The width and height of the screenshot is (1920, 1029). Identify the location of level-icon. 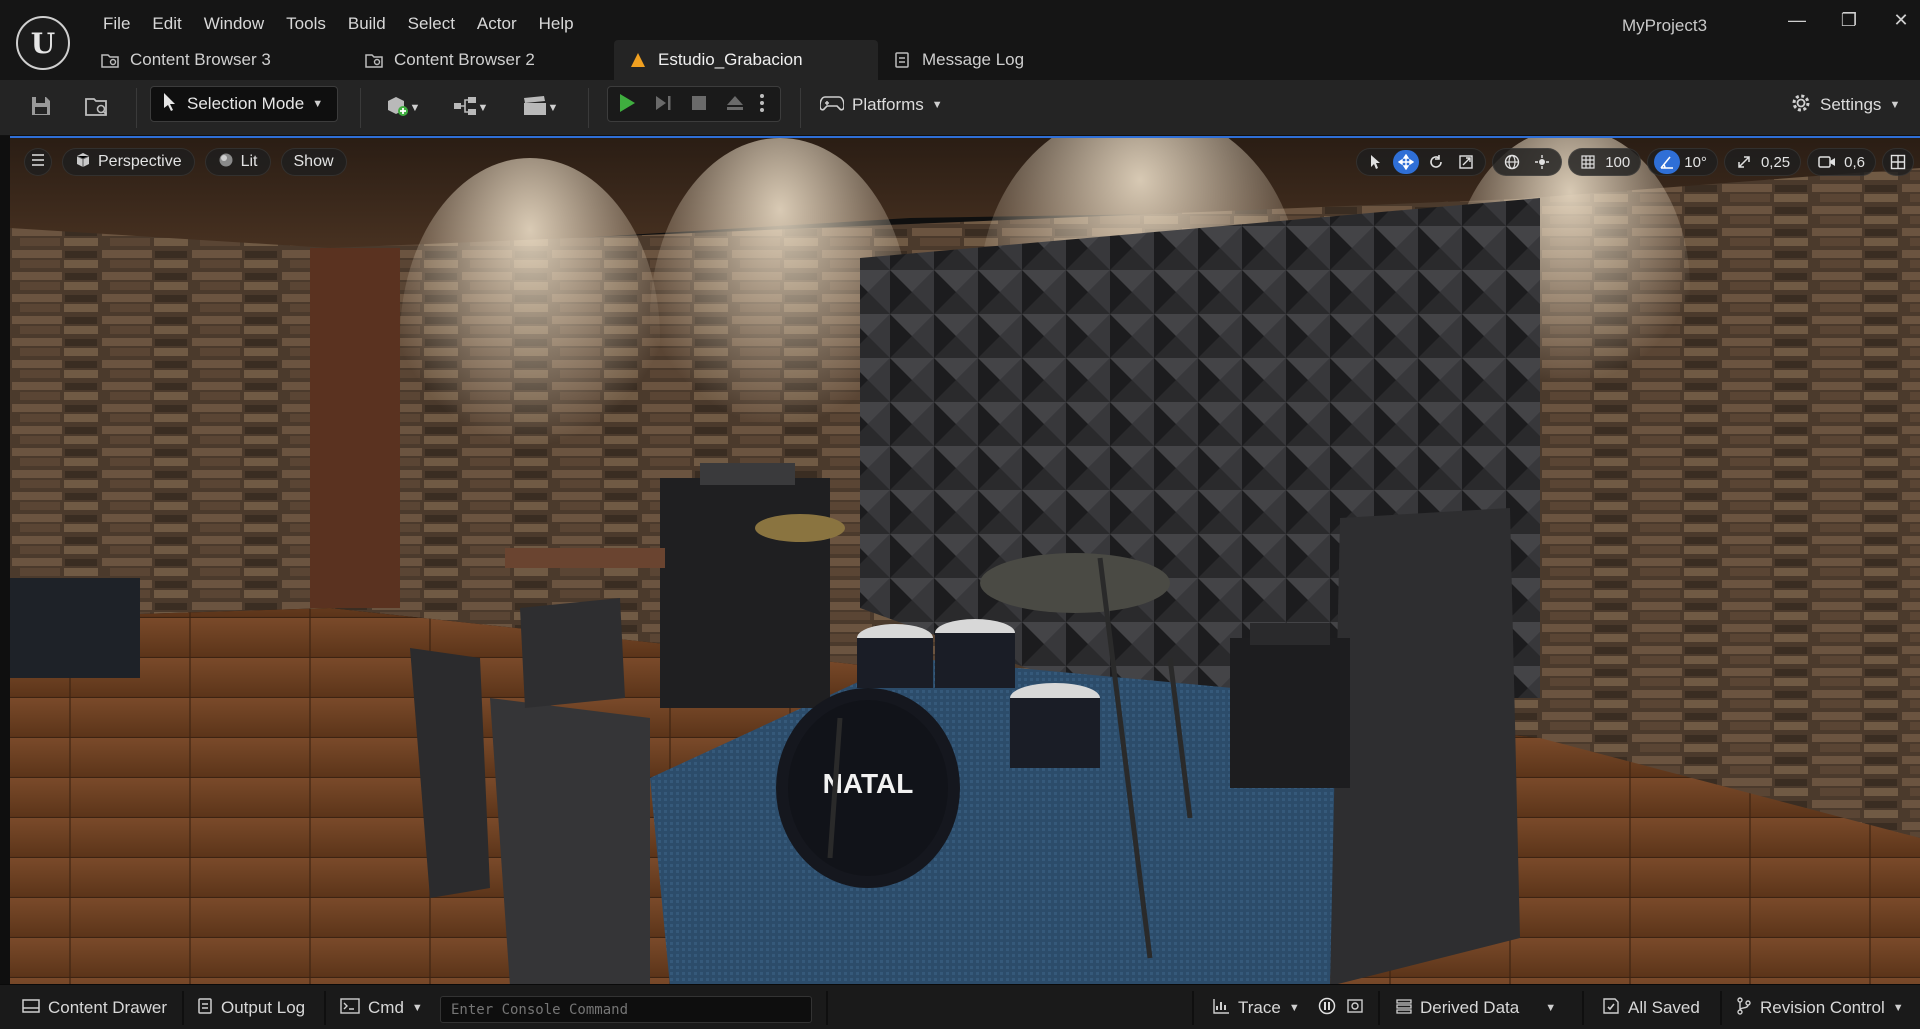
(638, 60).